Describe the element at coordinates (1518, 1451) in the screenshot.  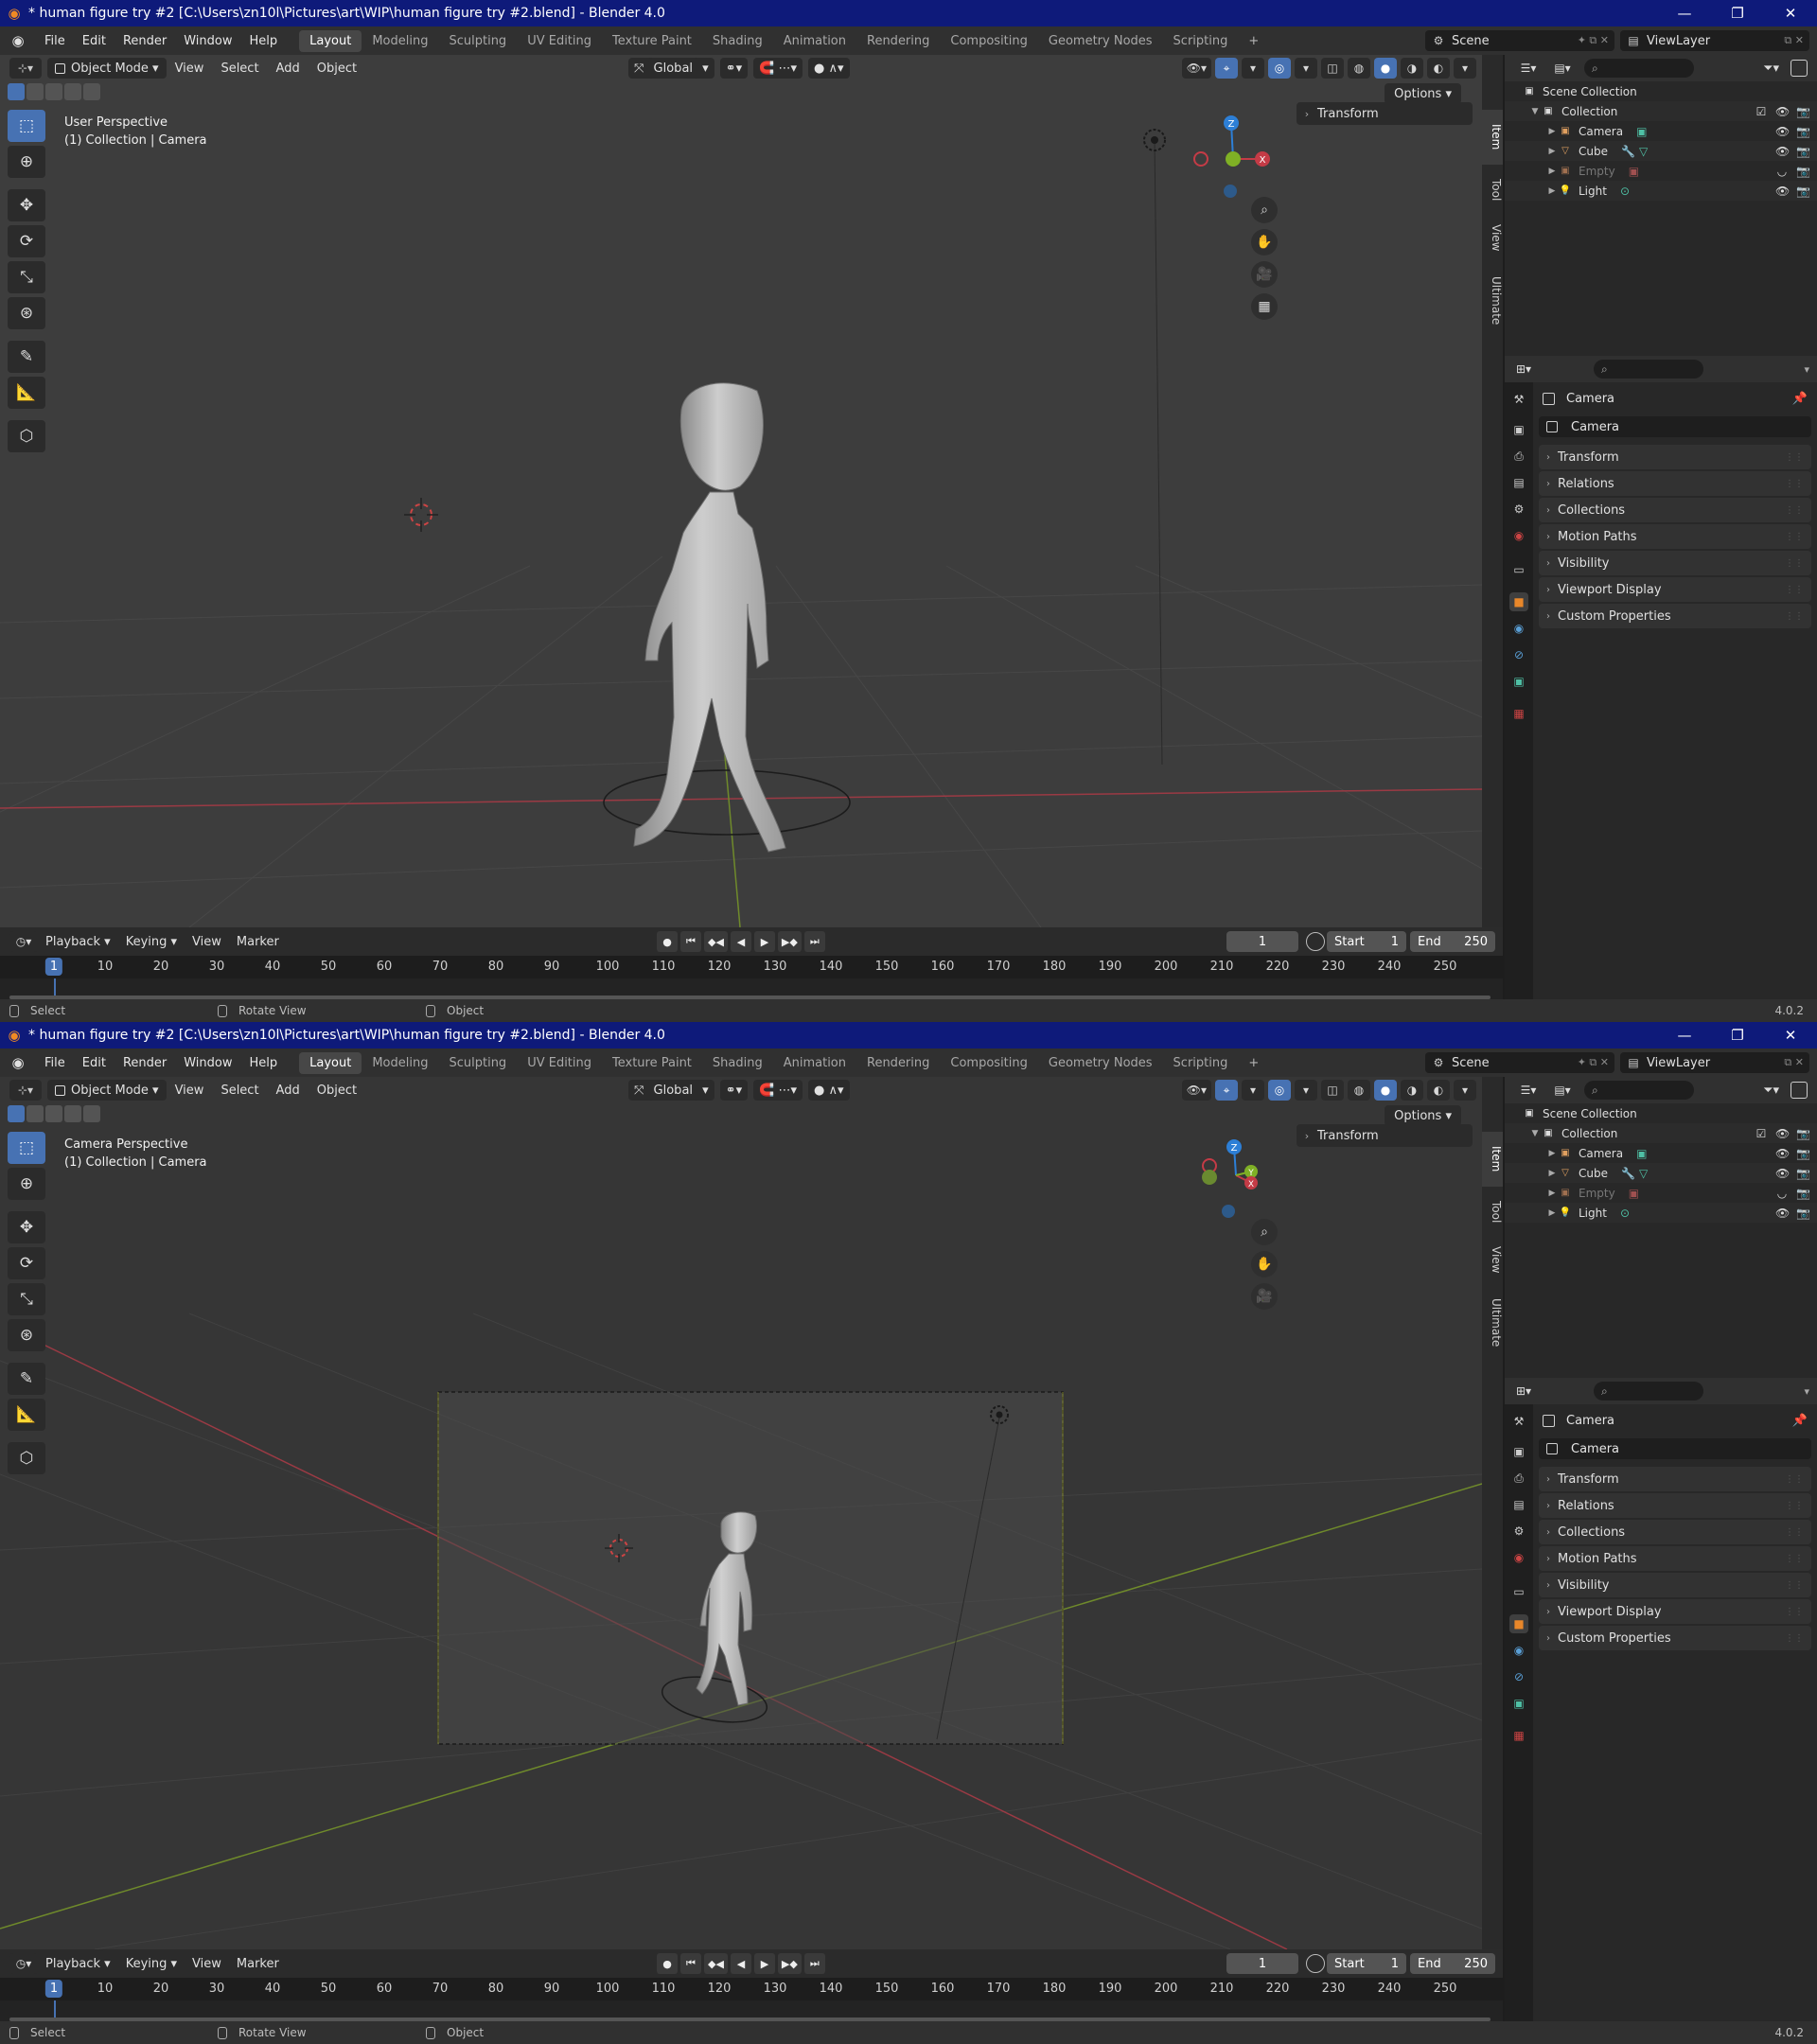
I see `render-tab-icon: ▣` at that location.